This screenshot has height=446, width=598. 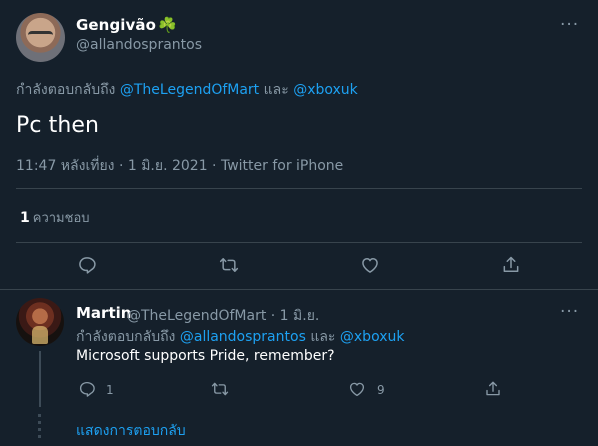 What do you see at coordinates (381, 390) in the screenshot?
I see `like-count: 9` at bounding box center [381, 390].